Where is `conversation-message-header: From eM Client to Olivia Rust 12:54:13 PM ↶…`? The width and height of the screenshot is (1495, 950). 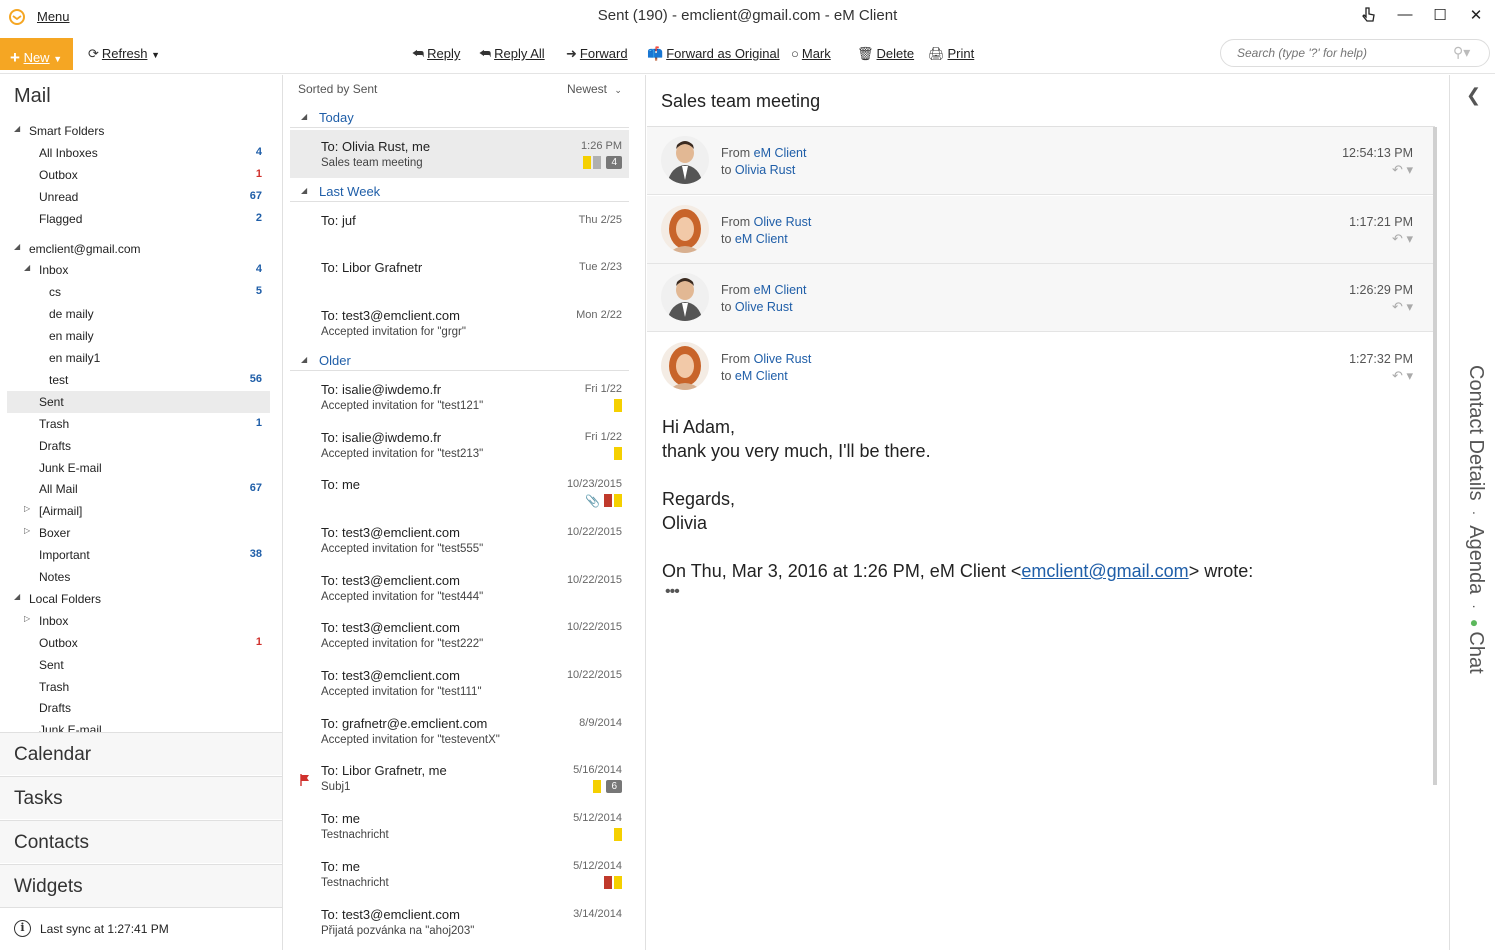 conversation-message-header: From eM Client to Olivia Rust 12:54:13 PM ↶… is located at coordinates (1041, 161).